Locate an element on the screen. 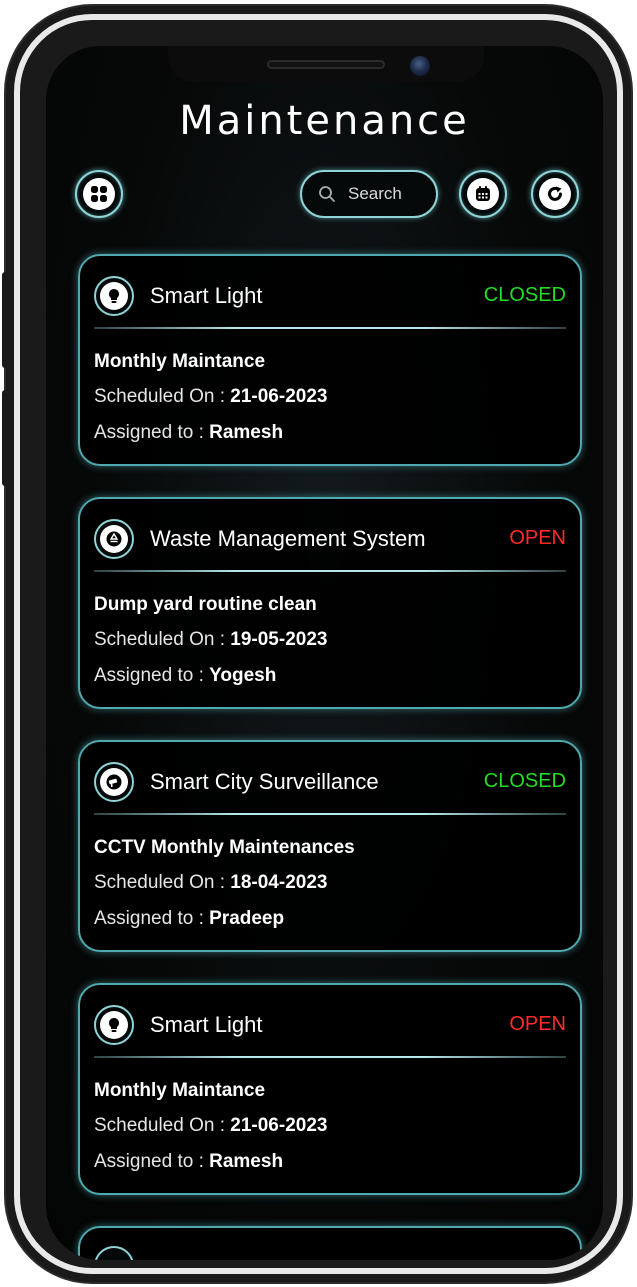 The width and height of the screenshot is (637, 1287). camera is located at coordinates (420, 66).